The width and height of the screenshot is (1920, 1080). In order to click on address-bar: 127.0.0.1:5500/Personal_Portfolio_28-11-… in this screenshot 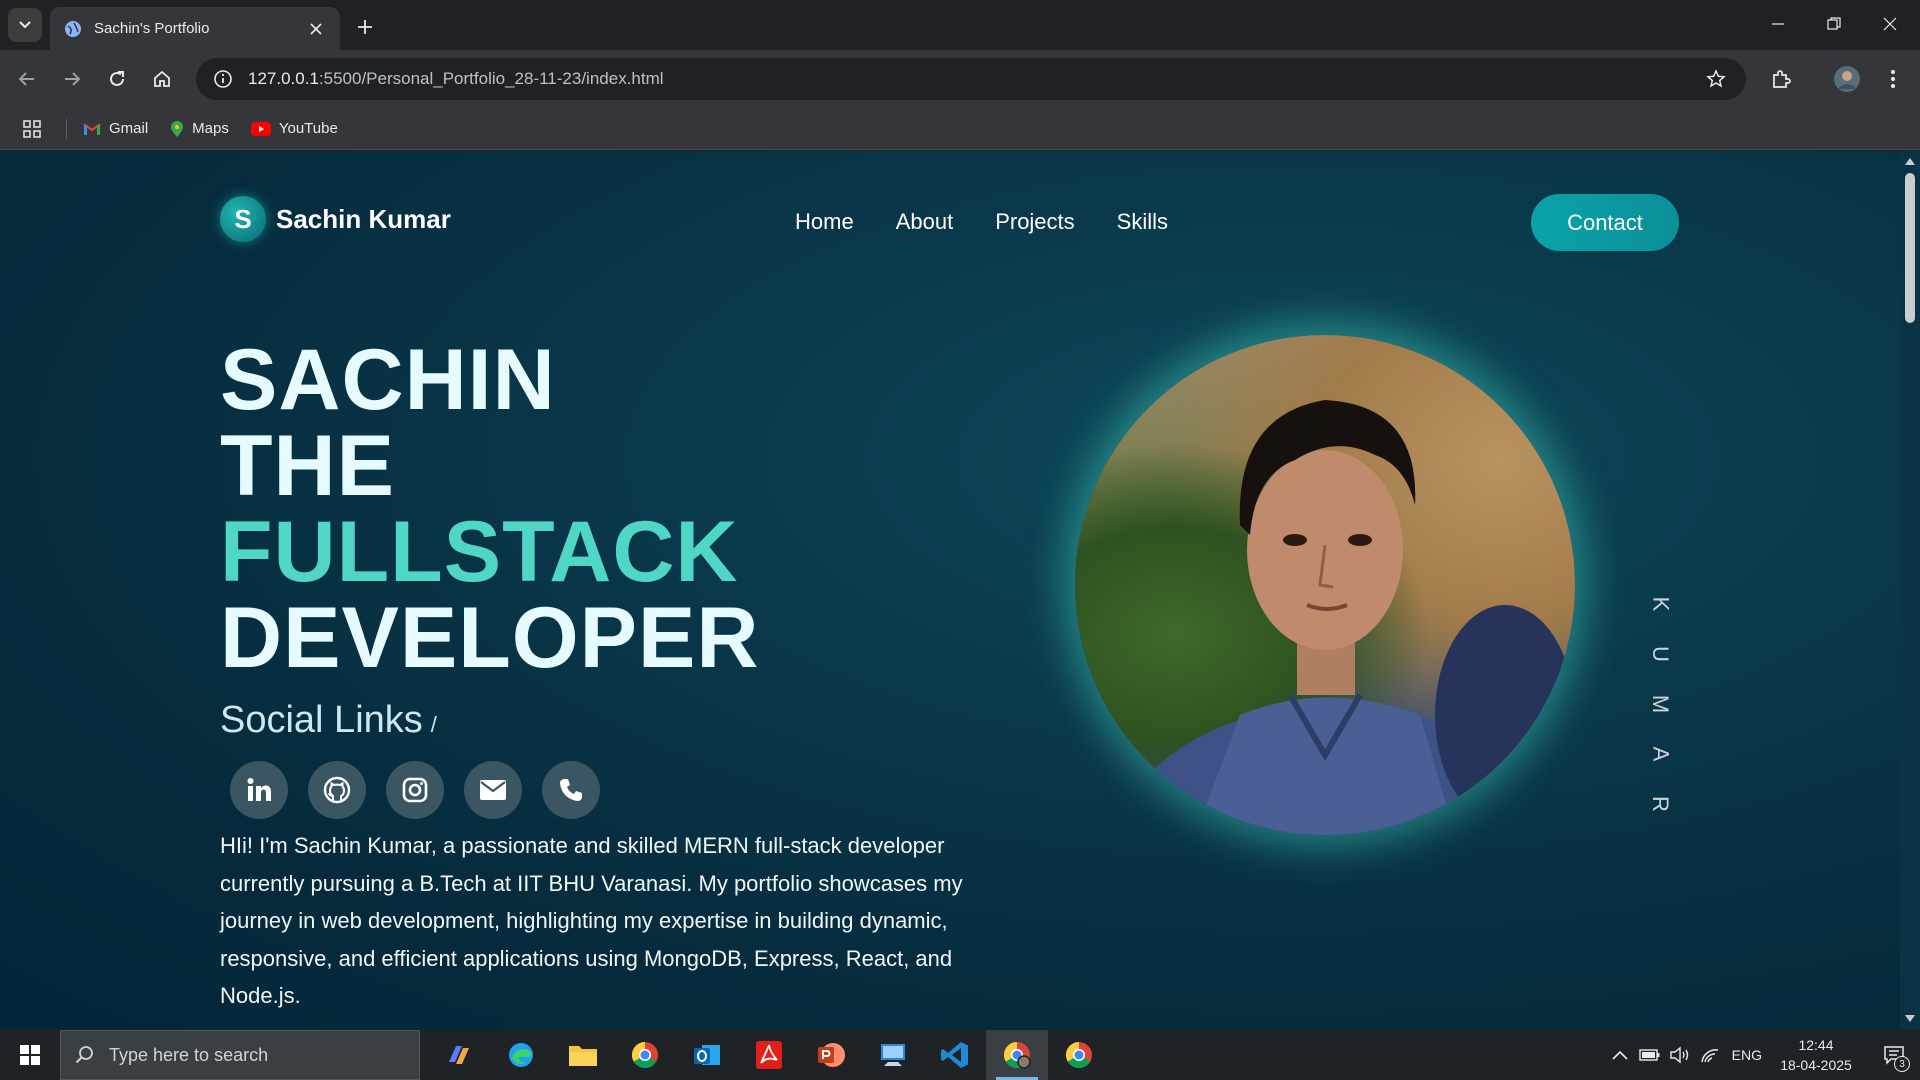, I will do `click(971, 79)`.